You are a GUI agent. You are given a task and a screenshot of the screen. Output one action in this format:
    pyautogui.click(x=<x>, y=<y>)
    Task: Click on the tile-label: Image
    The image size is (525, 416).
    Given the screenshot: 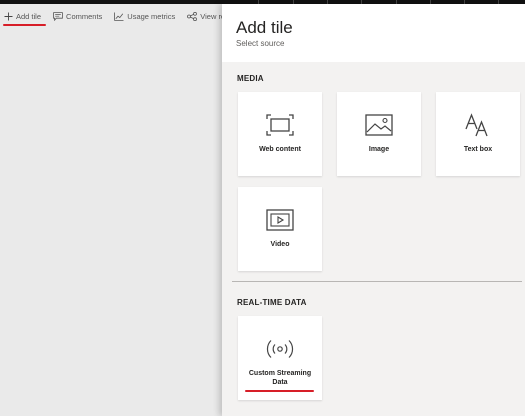 What is the action you would take?
    pyautogui.click(x=379, y=149)
    